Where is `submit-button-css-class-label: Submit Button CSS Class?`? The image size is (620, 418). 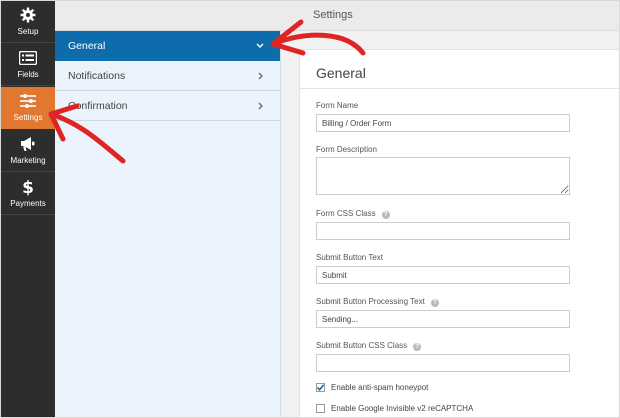 submit-button-css-class-label: Submit Button CSS Class? is located at coordinates (369, 346).